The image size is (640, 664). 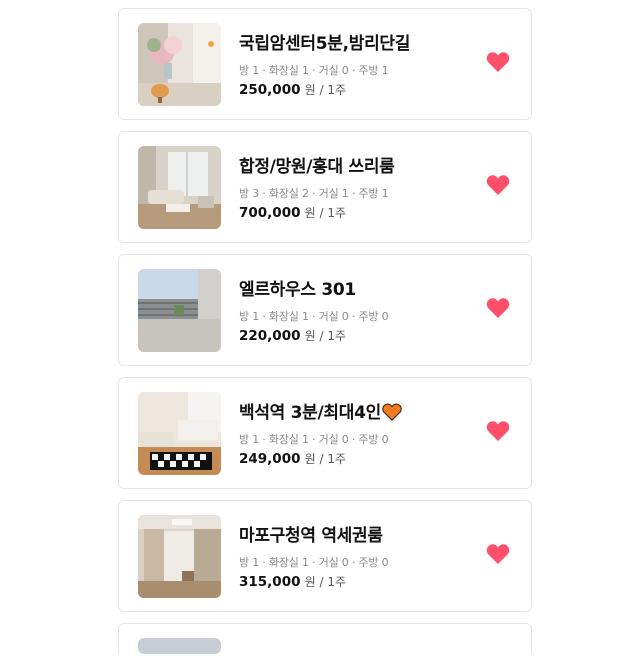 What do you see at coordinates (270, 582) in the screenshot?
I see `listing-price: 315,000` at bounding box center [270, 582].